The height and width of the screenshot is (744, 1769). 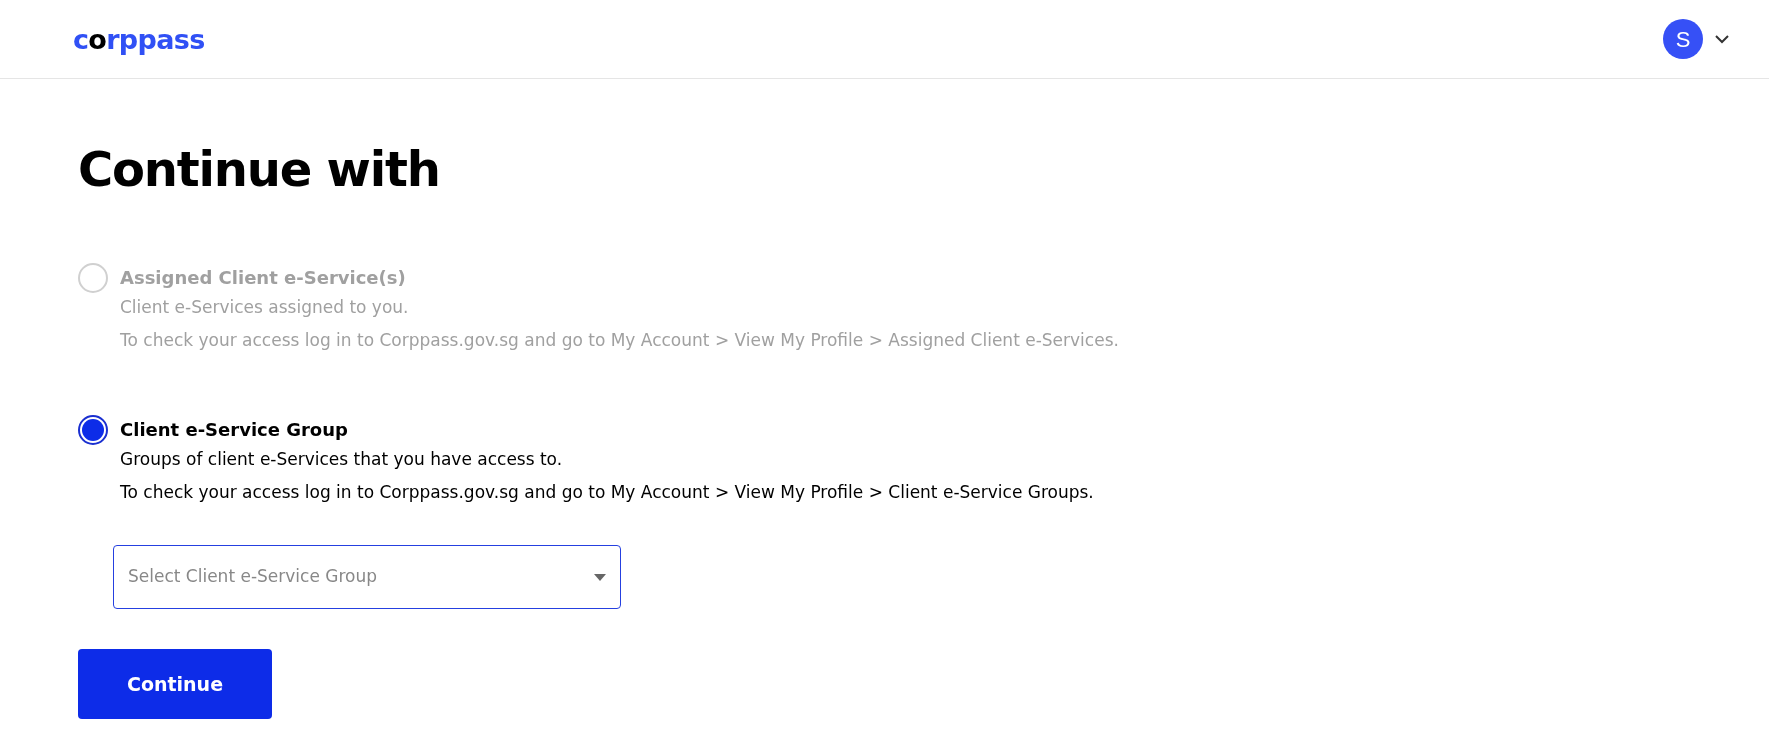 I want to click on option-hint: To check your access log in to Corppass.gov.sg and go to My Account > View My Profile > Assigned Client e-Services., so click(x=619, y=340).